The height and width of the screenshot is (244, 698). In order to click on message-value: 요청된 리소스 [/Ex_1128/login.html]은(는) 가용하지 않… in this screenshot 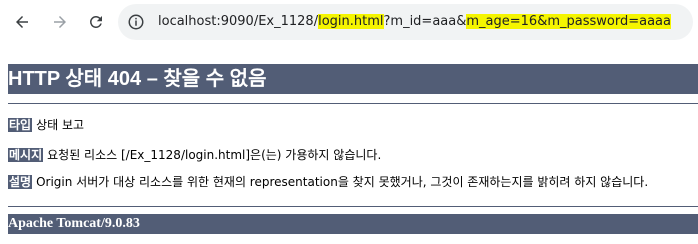, I will do `click(214, 155)`.